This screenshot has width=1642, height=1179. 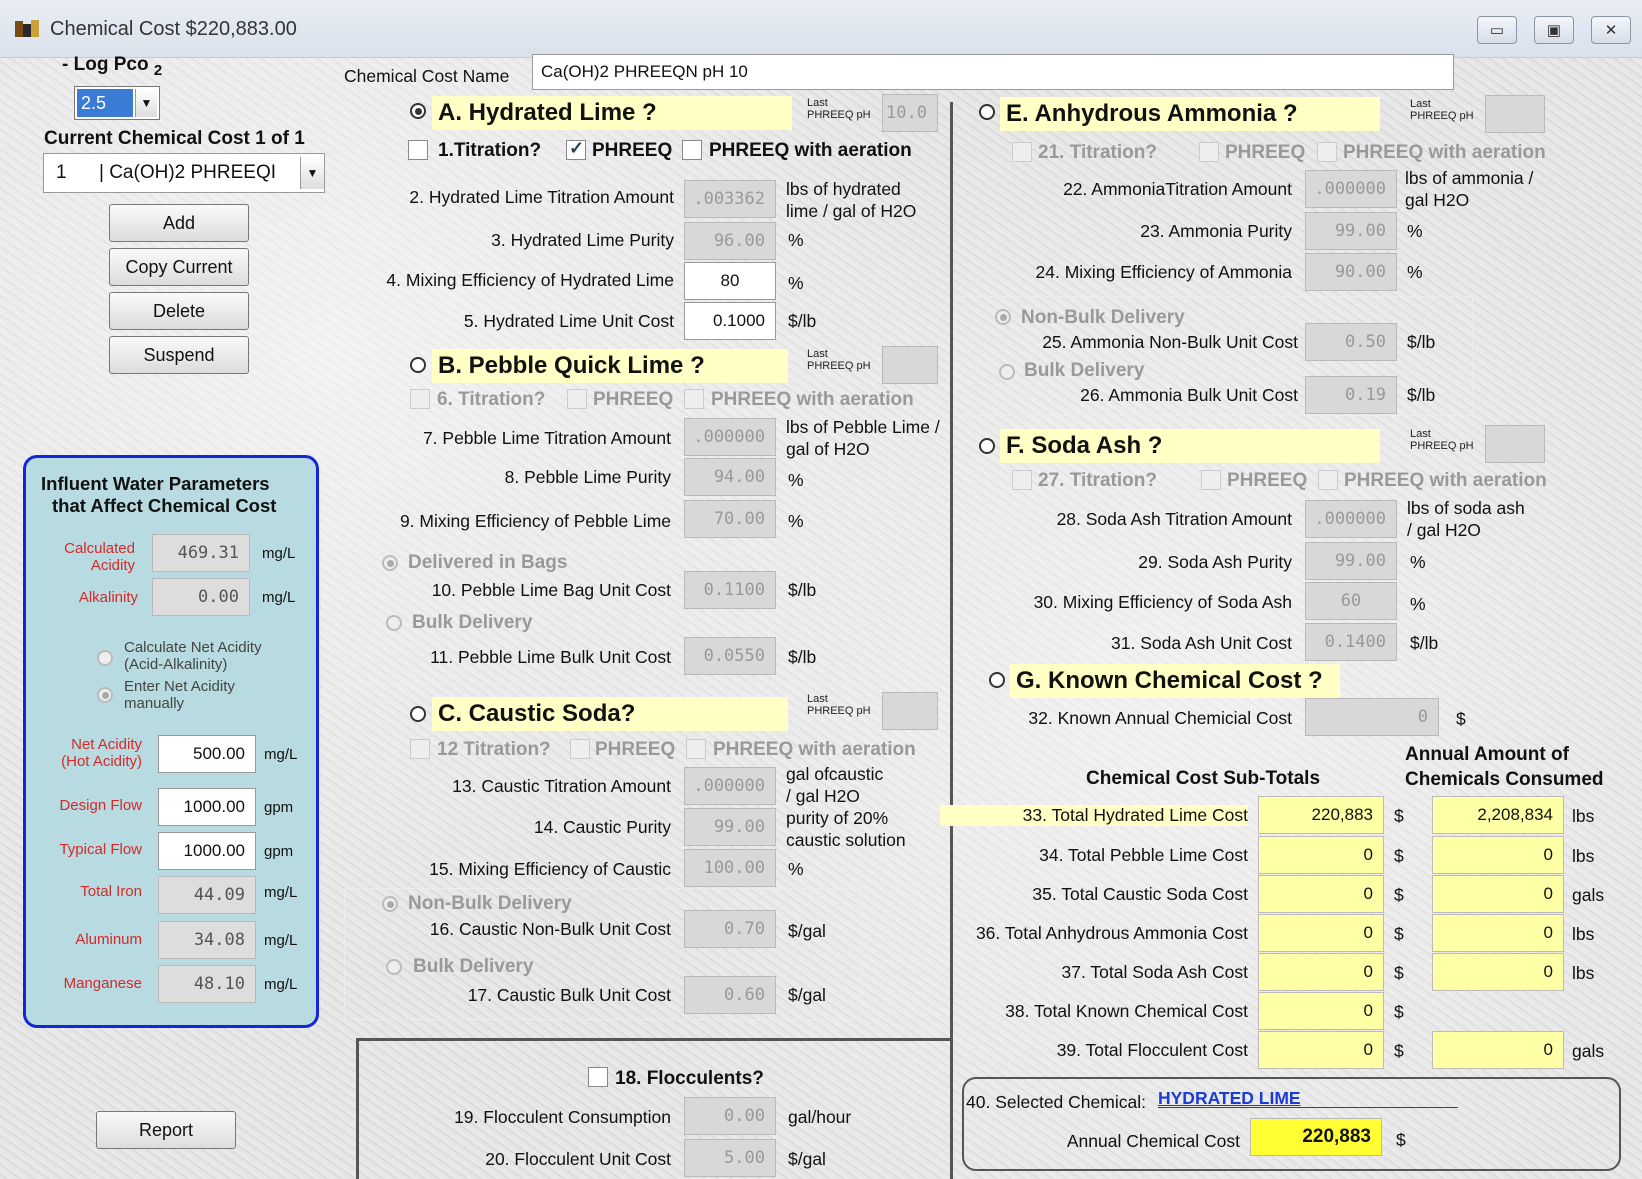 What do you see at coordinates (27, 28) in the screenshot?
I see `app-icon` at bounding box center [27, 28].